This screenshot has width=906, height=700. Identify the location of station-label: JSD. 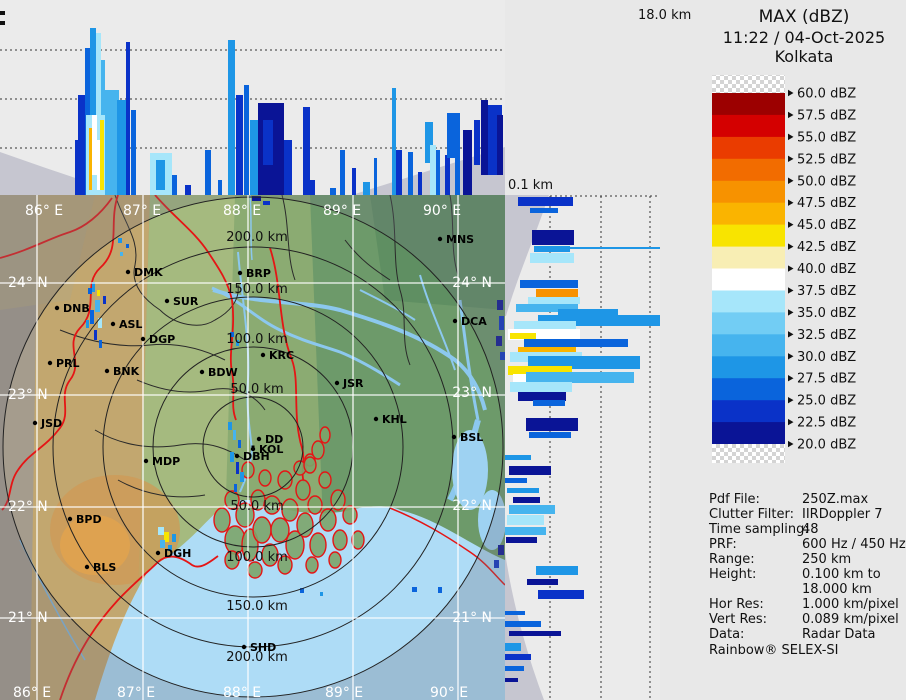
(51, 423).